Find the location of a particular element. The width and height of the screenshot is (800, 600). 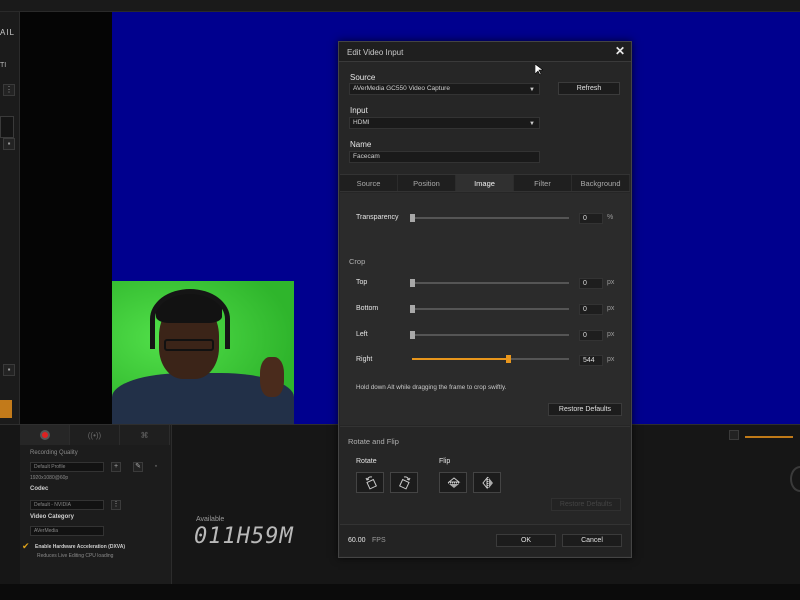

crop-top-label: Top is located at coordinates (362, 282).